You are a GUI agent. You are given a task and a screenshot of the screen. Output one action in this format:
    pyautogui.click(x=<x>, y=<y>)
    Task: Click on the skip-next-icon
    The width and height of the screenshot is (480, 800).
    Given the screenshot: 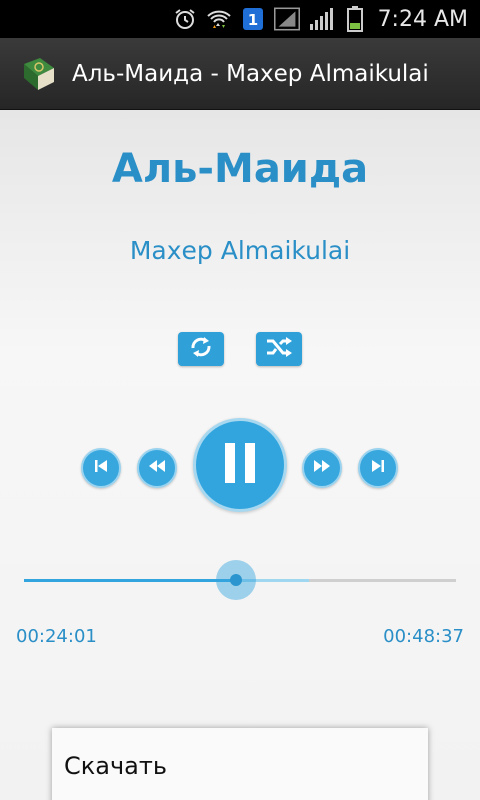 What is the action you would take?
    pyautogui.click(x=378, y=468)
    